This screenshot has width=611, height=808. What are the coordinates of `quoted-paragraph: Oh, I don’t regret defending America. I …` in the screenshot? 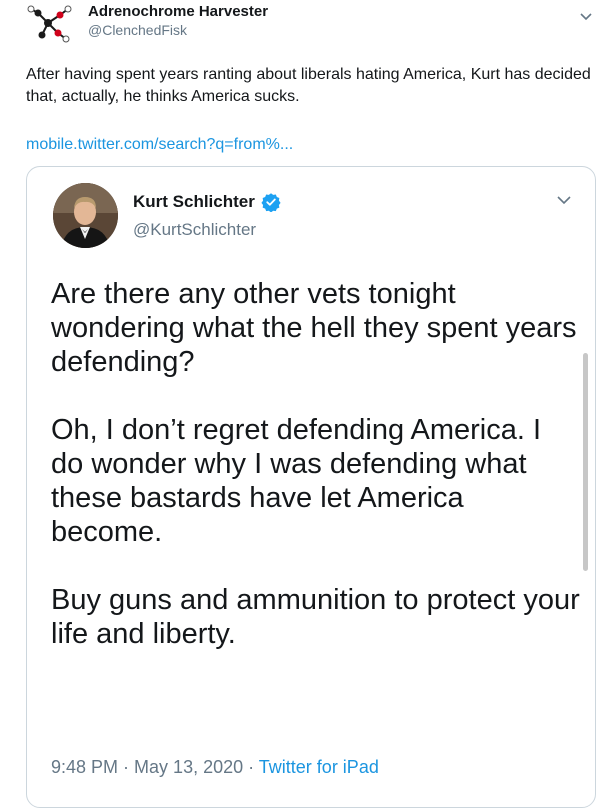 It's located at (296, 481).